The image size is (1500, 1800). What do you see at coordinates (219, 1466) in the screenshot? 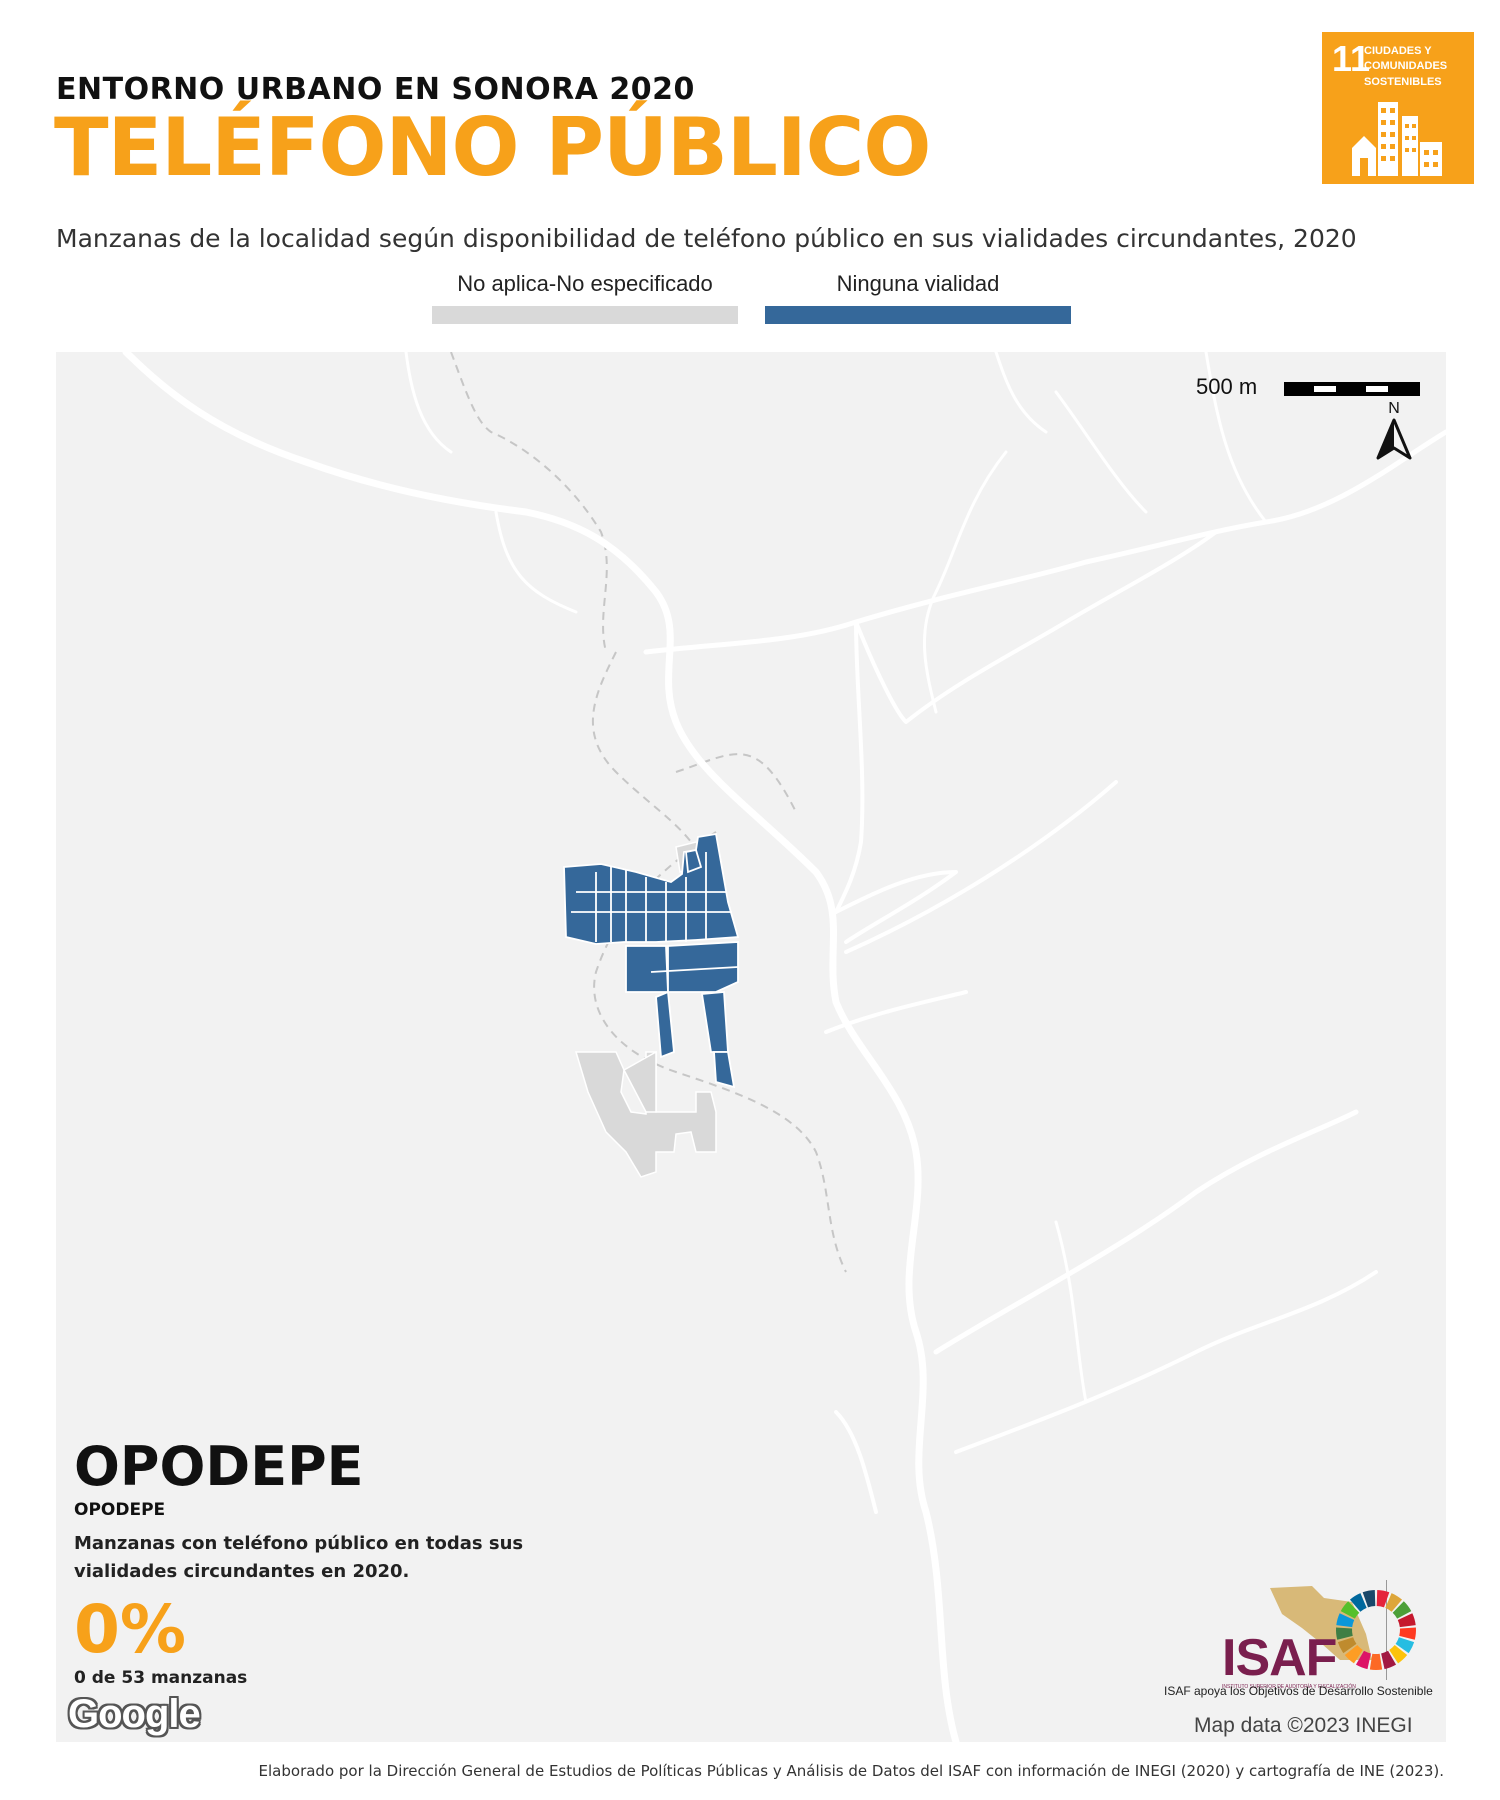
I see `place-name-large: OPODEPE` at bounding box center [219, 1466].